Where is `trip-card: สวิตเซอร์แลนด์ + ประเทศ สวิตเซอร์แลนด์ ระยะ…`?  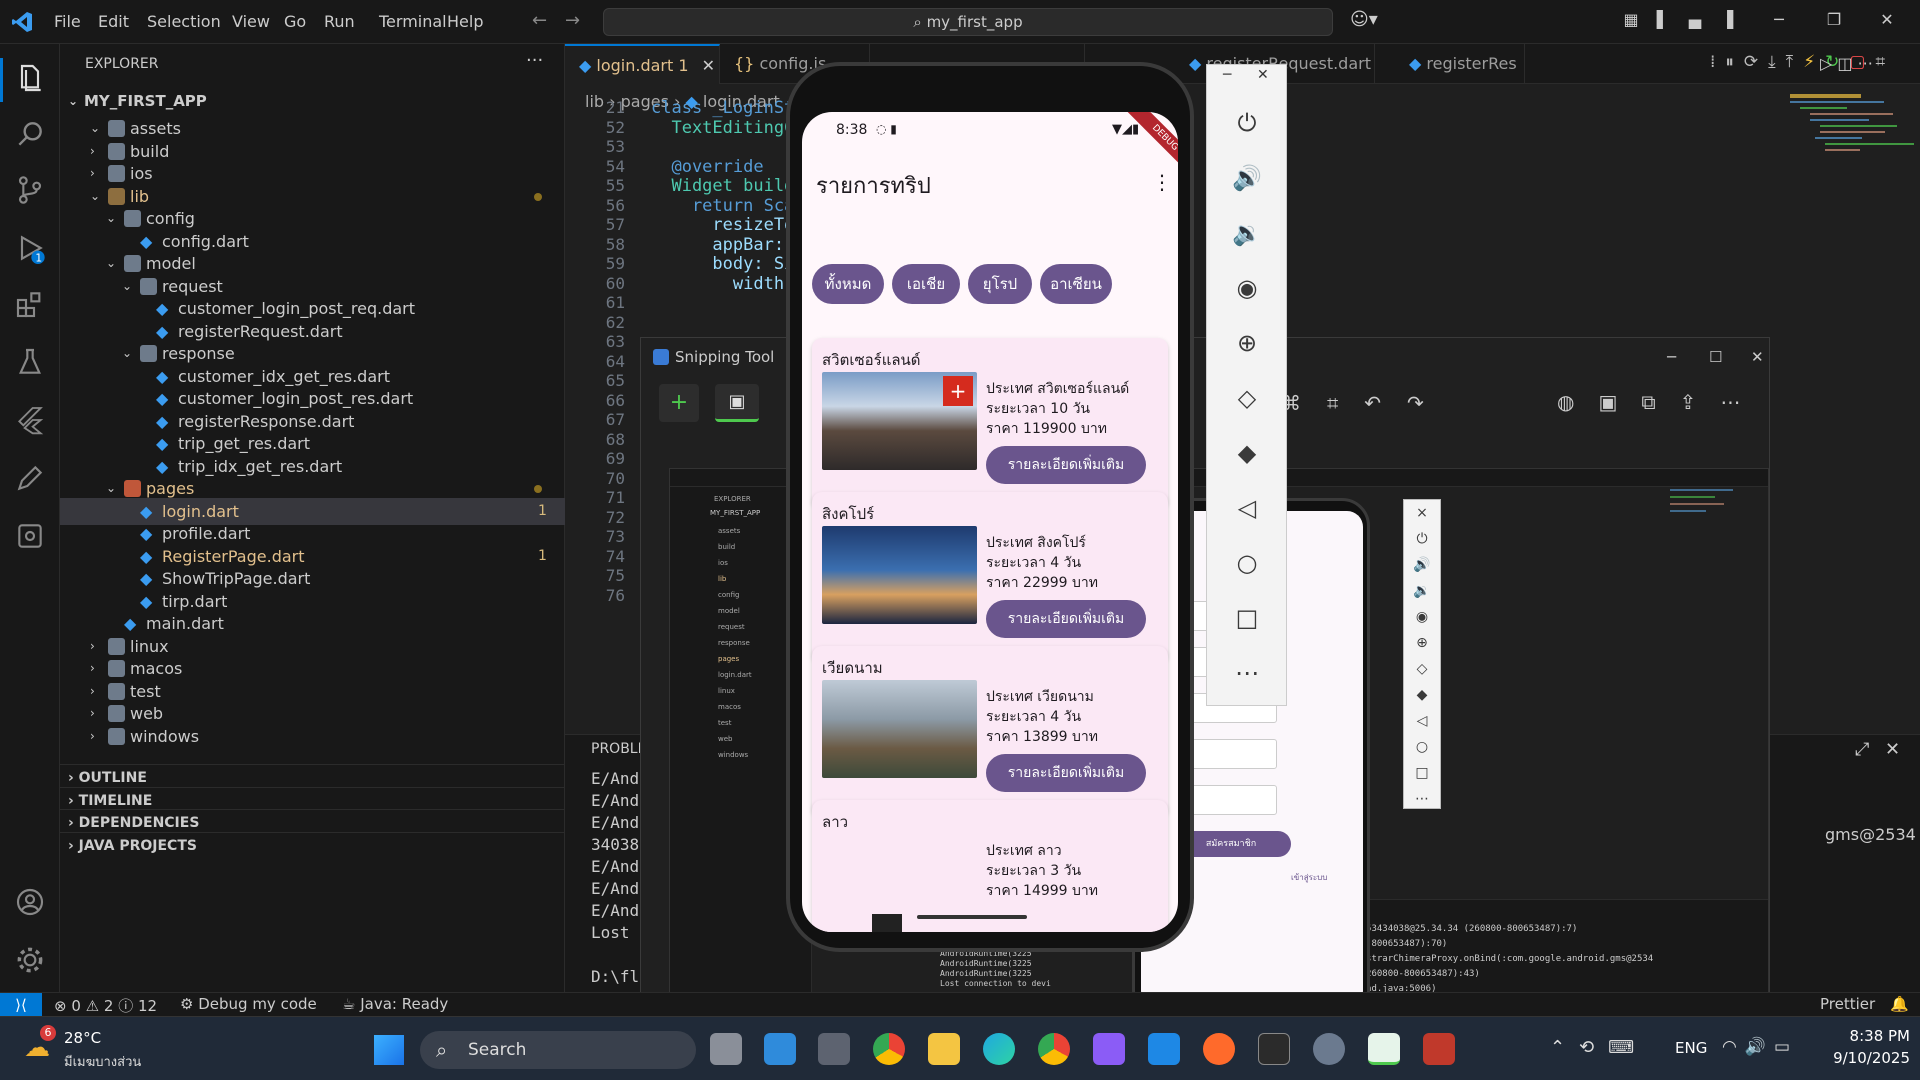
trip-card: สวิตเซอร์แลนด์ + ประเทศ สวิตเซอร์แลนด์ ระยะ… is located at coordinates (990, 423).